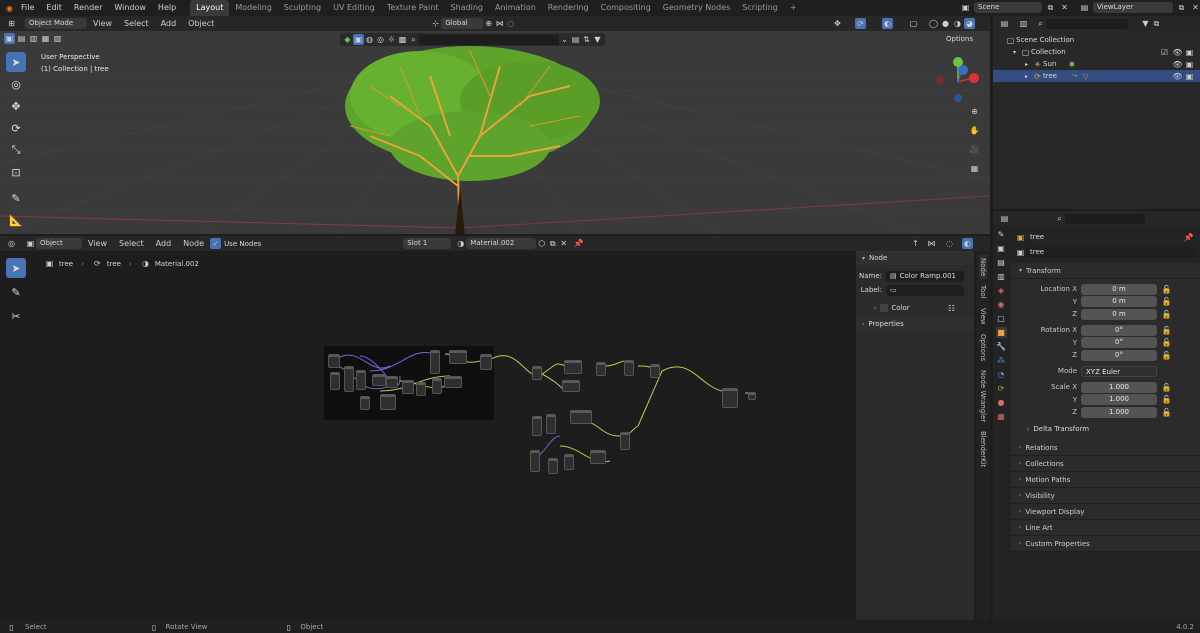  What do you see at coordinates (983, 449) in the screenshot?
I see `tab-blenderkit: BlenderKit` at bounding box center [983, 449].